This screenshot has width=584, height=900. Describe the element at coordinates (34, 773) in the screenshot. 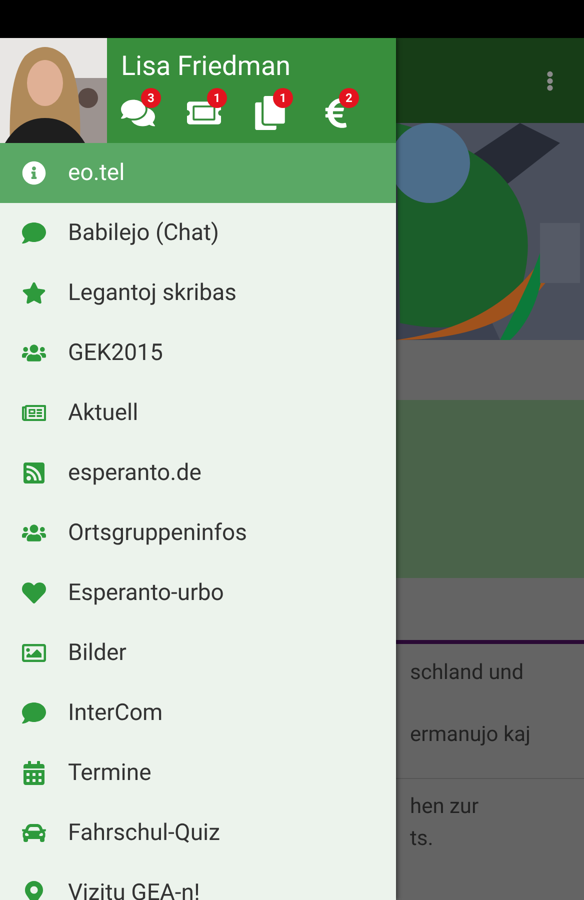

I see `calendar-icon` at that location.